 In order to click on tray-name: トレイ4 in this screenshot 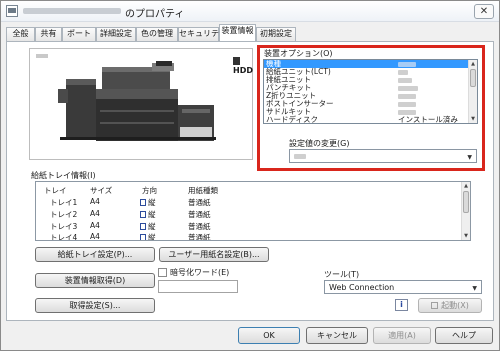, I will do `click(64, 236)`.